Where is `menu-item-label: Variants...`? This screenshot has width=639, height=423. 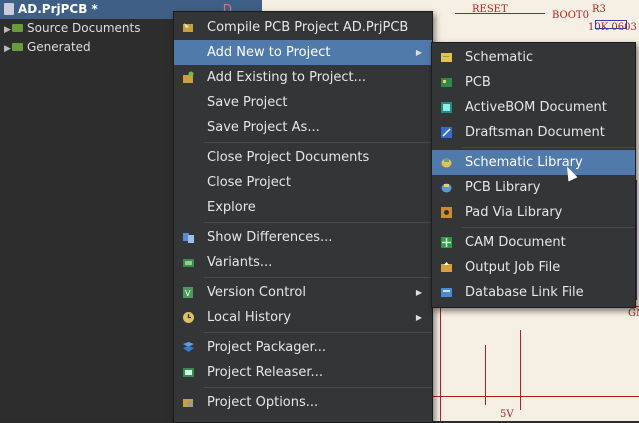
menu-item-label: Variants... is located at coordinates (240, 262).